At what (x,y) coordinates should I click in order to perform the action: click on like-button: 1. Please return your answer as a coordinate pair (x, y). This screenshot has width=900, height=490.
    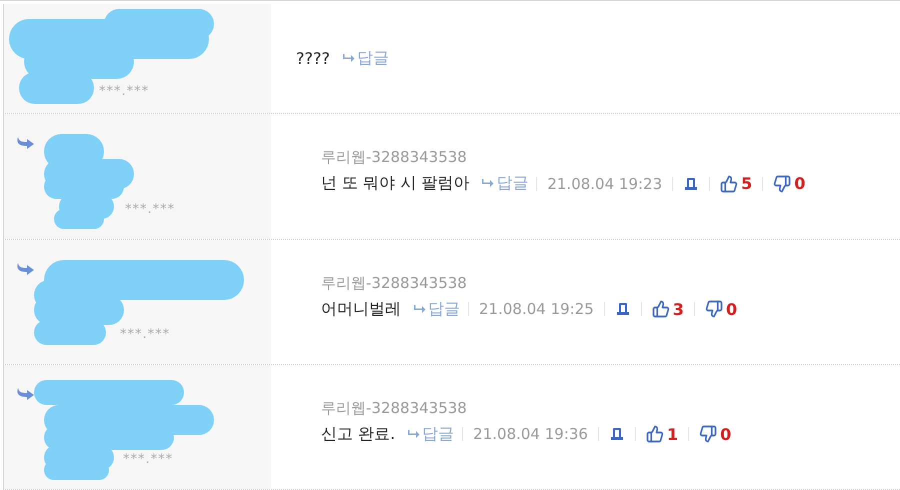
    Looking at the image, I should click on (662, 434).